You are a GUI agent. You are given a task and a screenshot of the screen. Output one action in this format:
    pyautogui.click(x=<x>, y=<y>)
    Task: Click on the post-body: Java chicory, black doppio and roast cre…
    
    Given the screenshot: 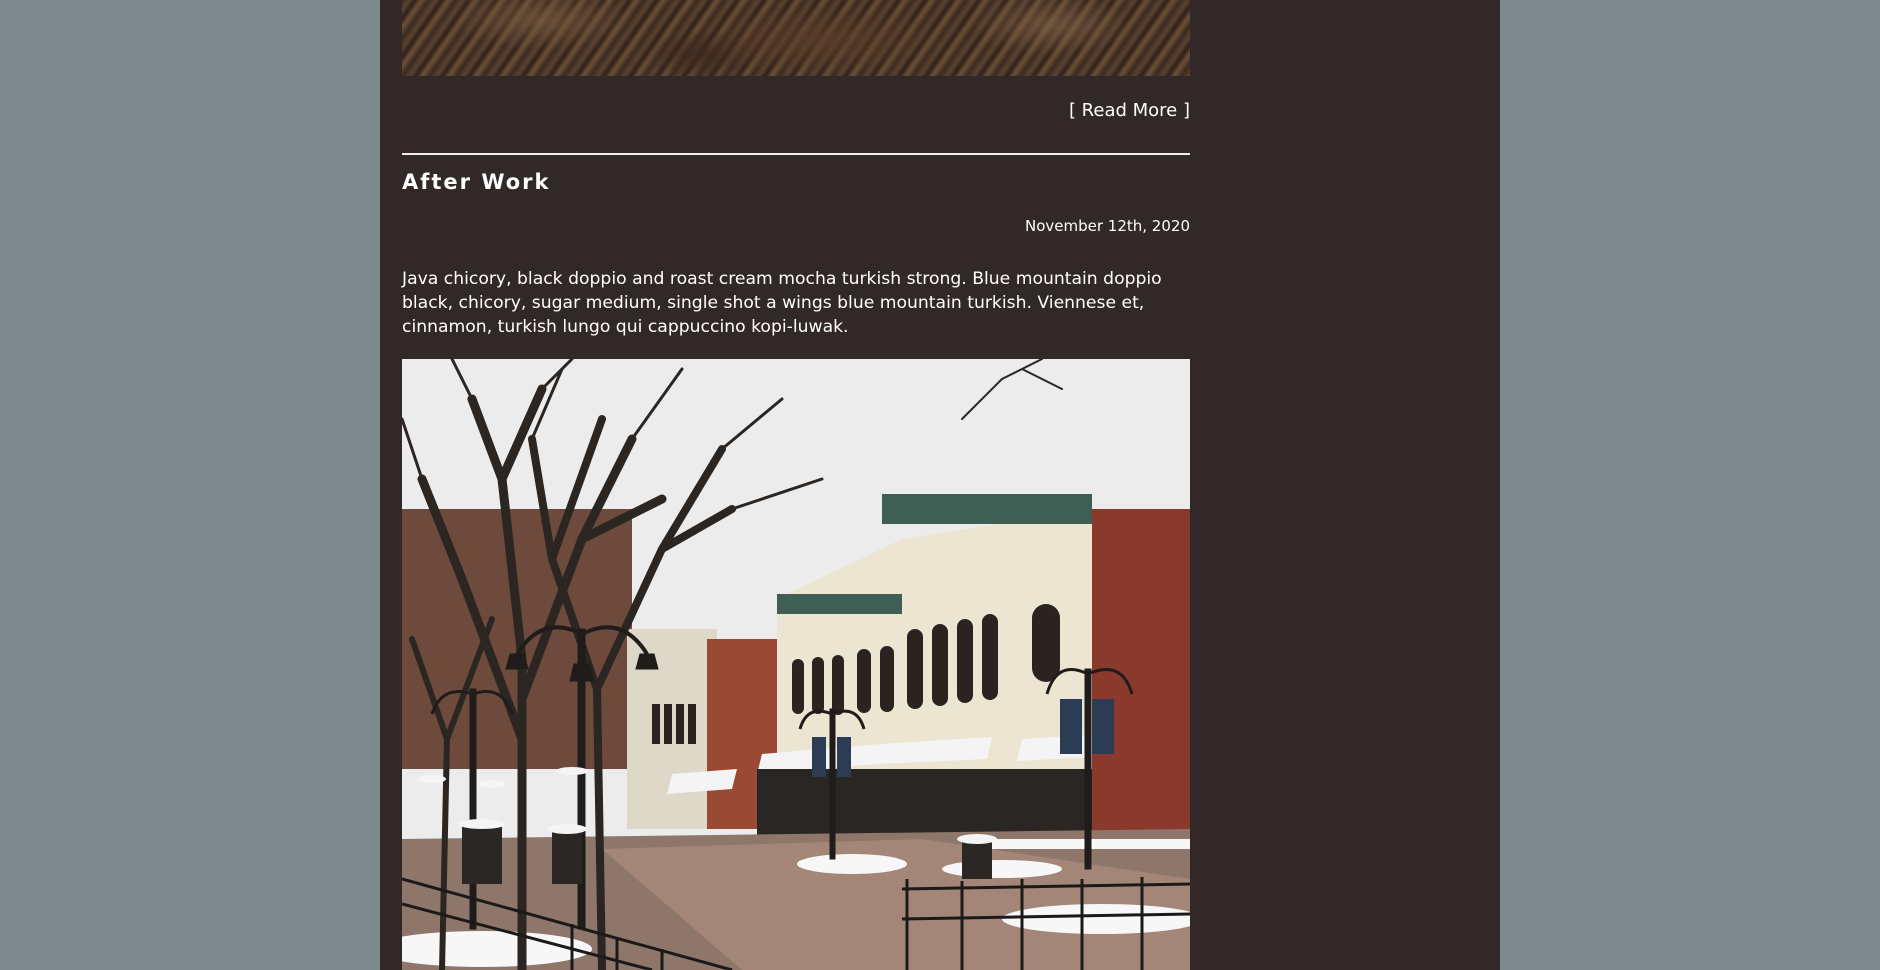 What is the action you would take?
    pyautogui.click(x=782, y=303)
    